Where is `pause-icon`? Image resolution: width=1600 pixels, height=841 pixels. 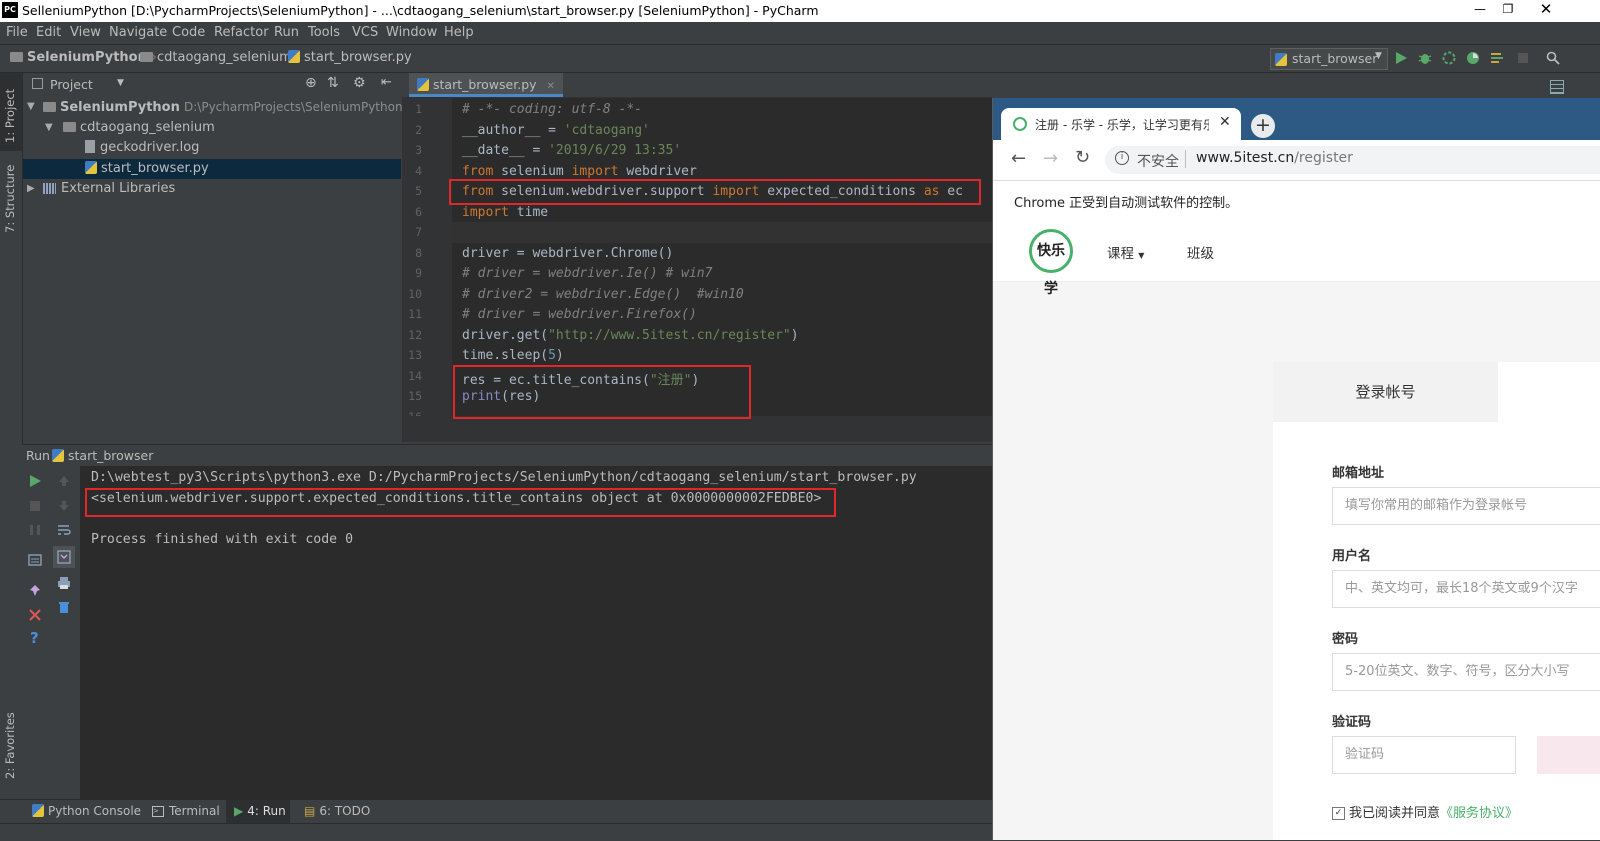
pause-icon is located at coordinates (35, 530).